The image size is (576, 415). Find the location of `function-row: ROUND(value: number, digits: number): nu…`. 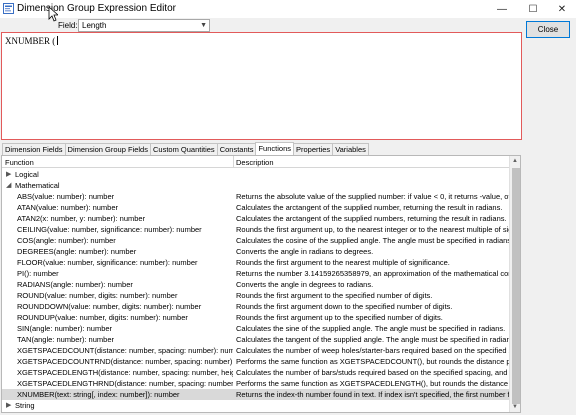

function-row: ROUND(value: number, digits: number): nu… is located at coordinates (255, 295).